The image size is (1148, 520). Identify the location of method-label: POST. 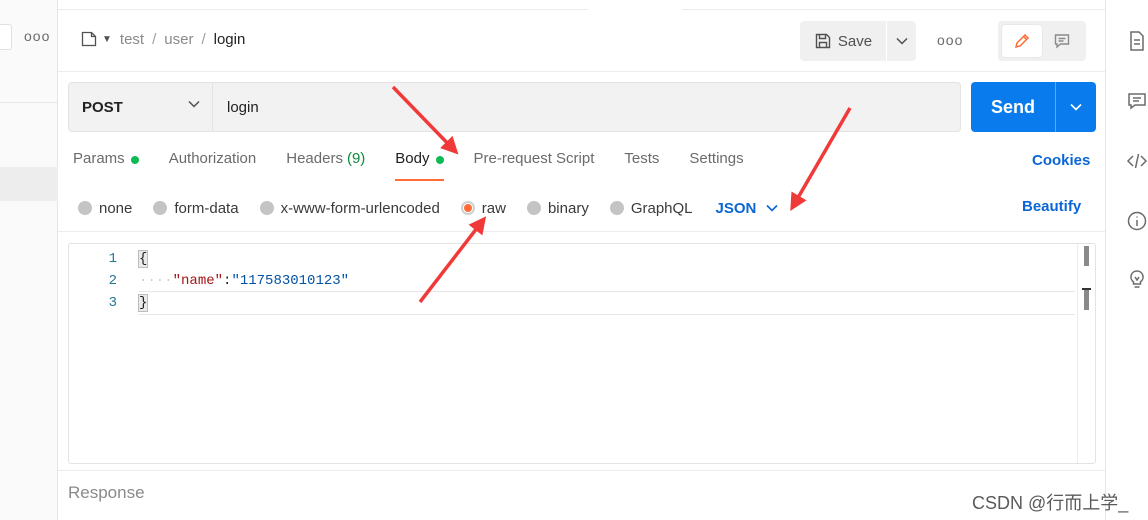
(102, 107).